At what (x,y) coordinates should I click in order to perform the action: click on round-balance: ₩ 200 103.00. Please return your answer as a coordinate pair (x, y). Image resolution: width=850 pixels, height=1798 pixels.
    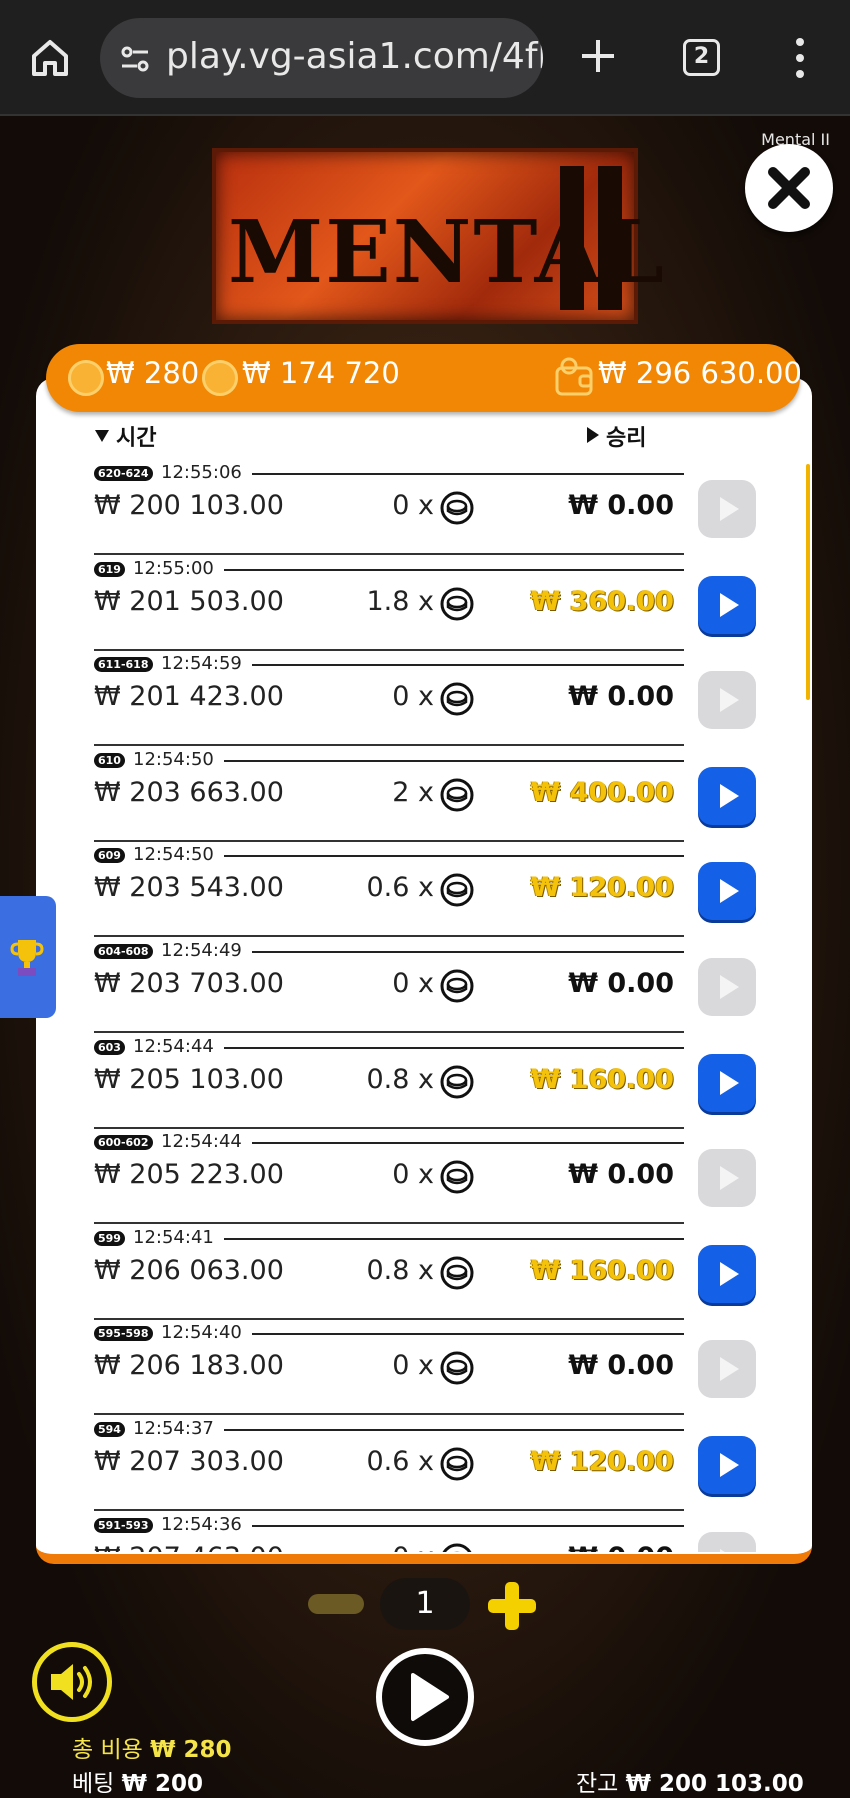
    Looking at the image, I should click on (189, 505).